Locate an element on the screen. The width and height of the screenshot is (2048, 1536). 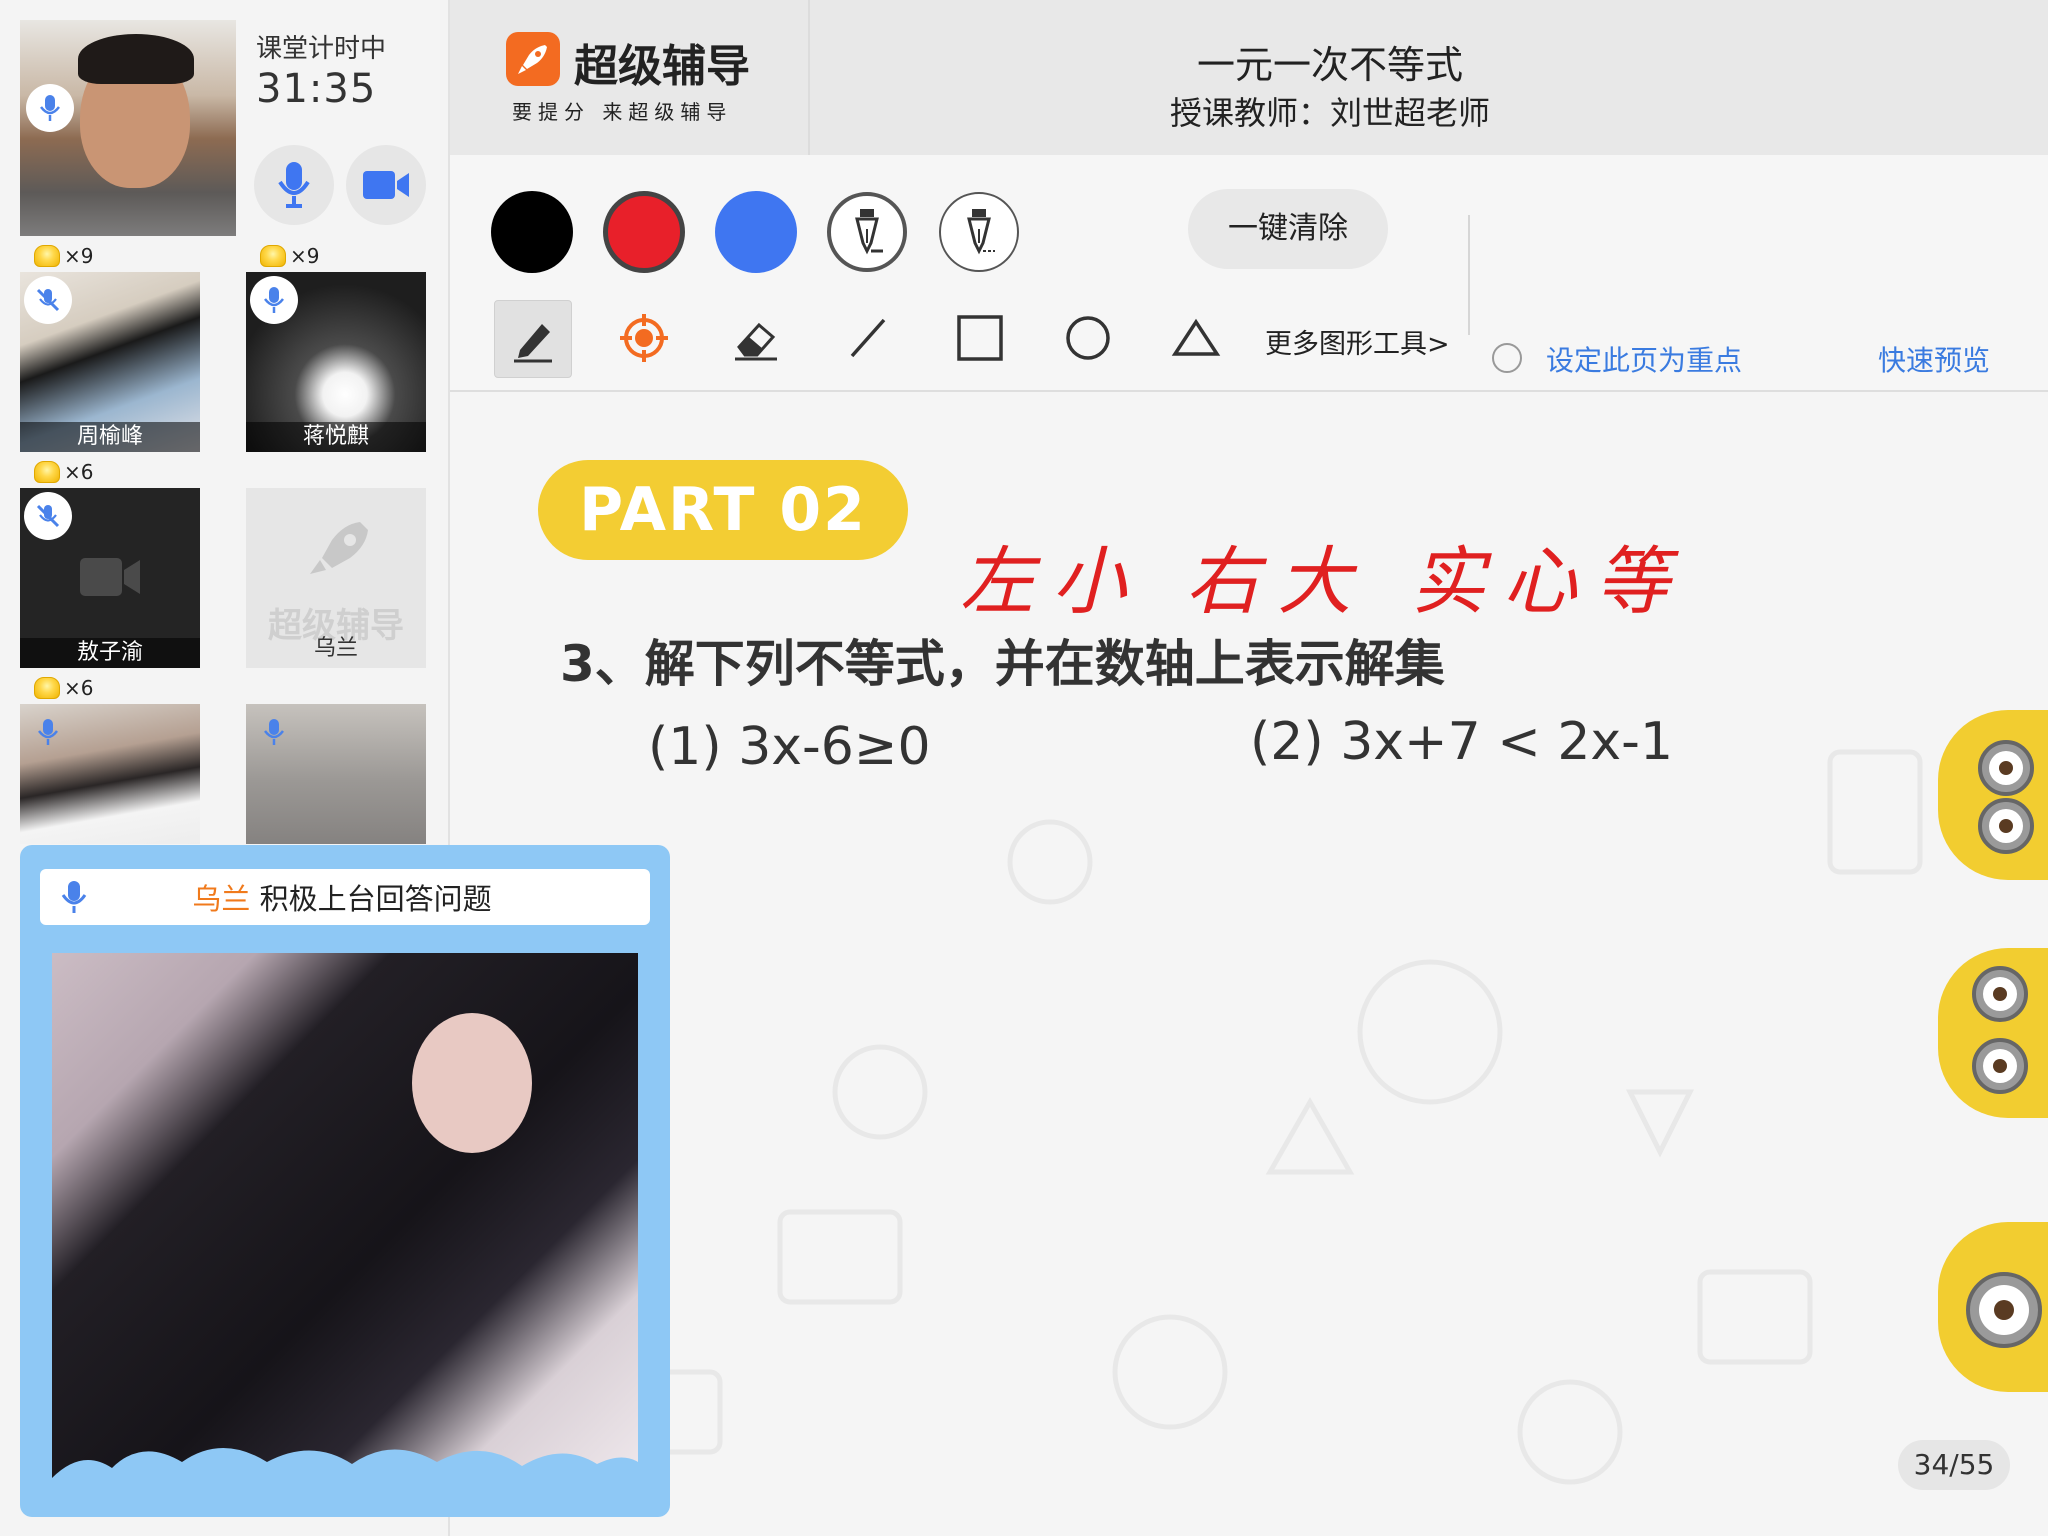
more-shapes-button: 更多图形工具> is located at coordinates (1357, 341).